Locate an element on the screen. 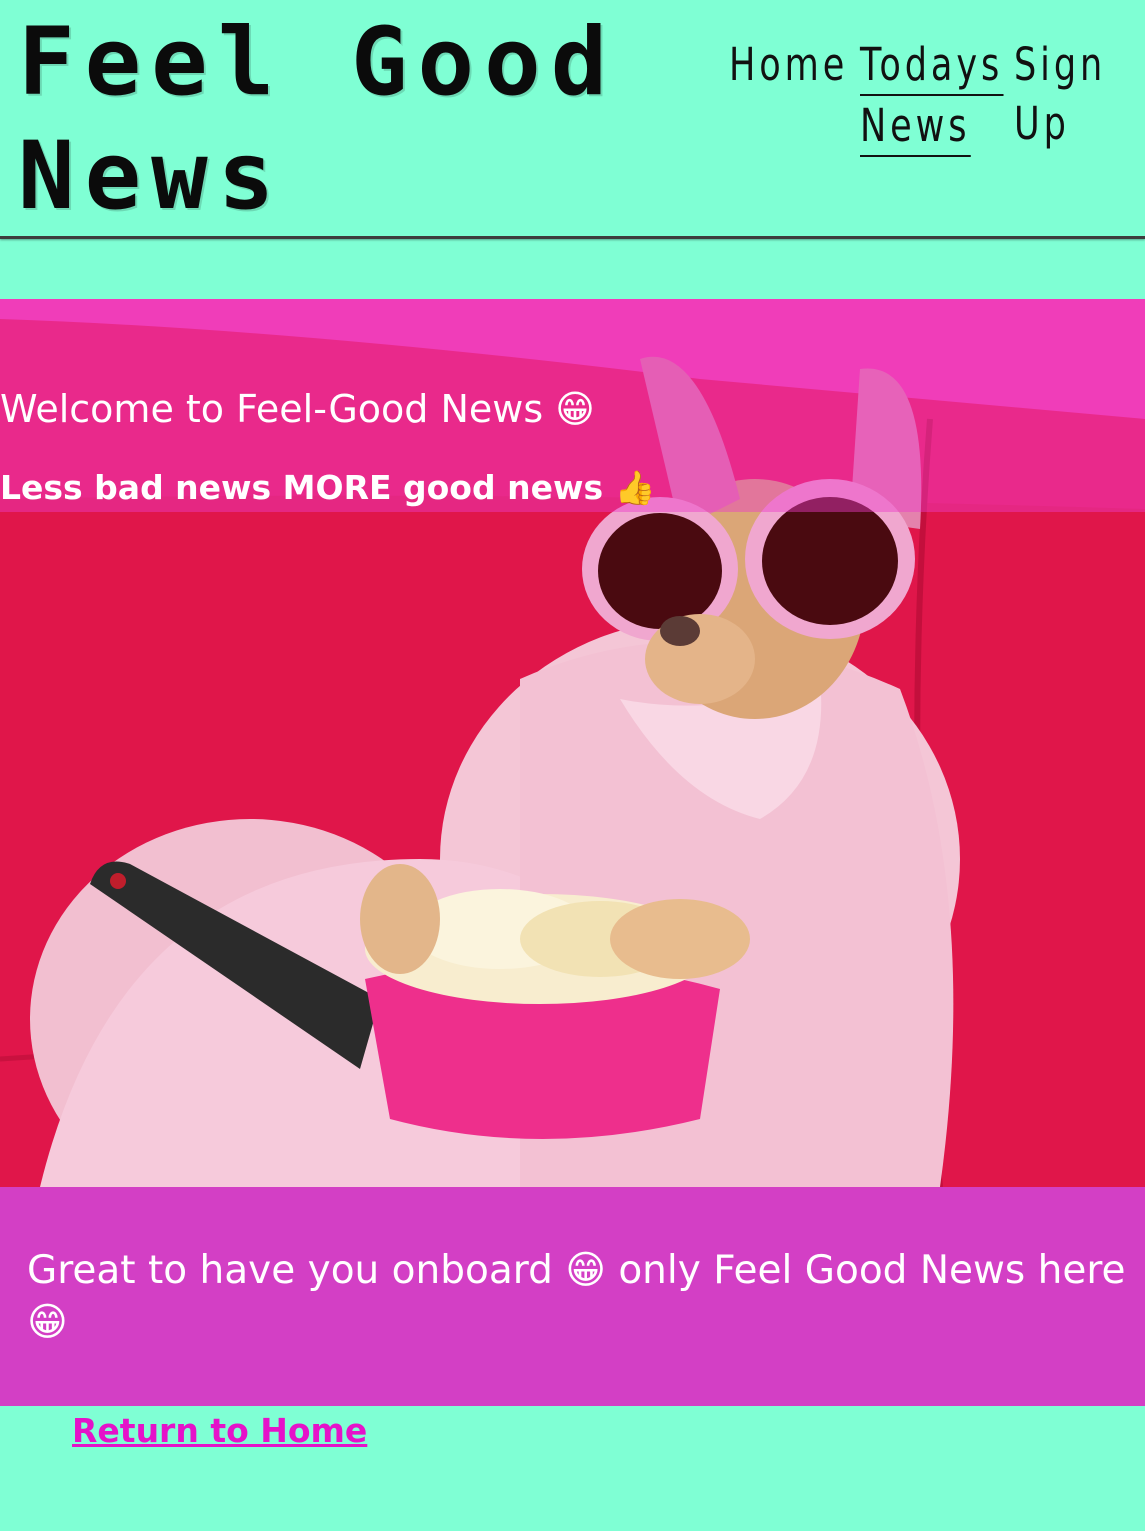 The height and width of the screenshot is (1531, 1145). nav-link-todays-news-line2: News is located at coordinates (915, 126).